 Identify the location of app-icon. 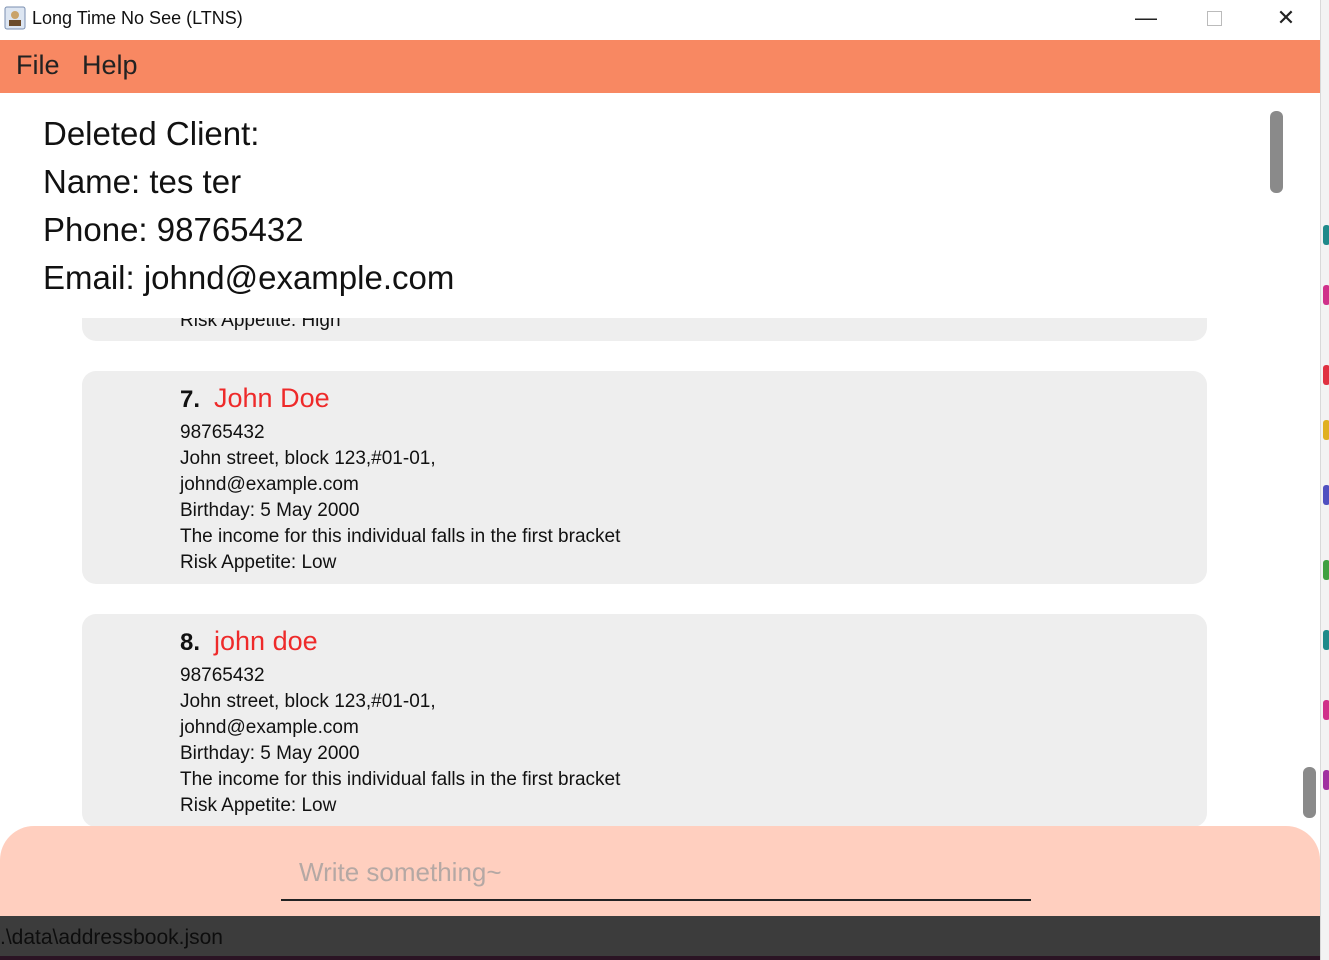
(15, 18).